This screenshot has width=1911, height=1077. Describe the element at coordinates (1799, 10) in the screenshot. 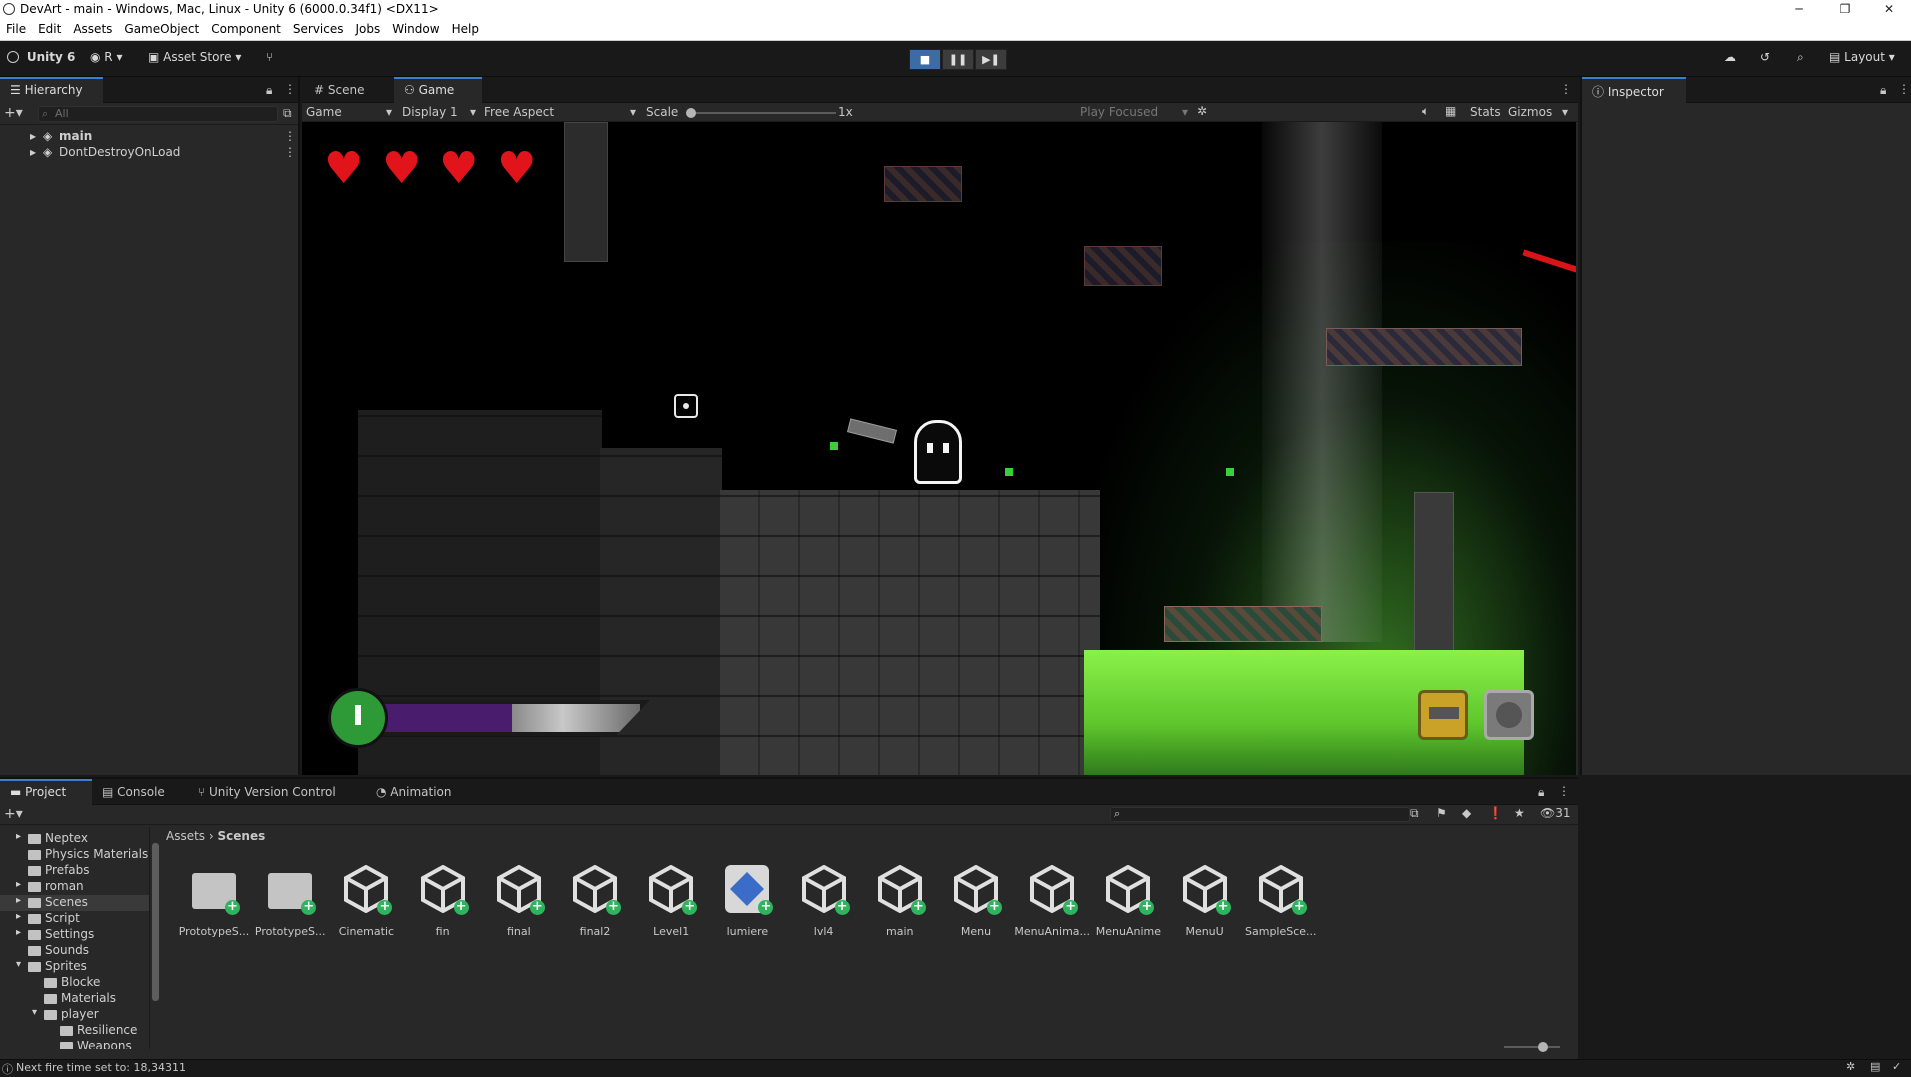

I see `minimize-button: ─` at that location.